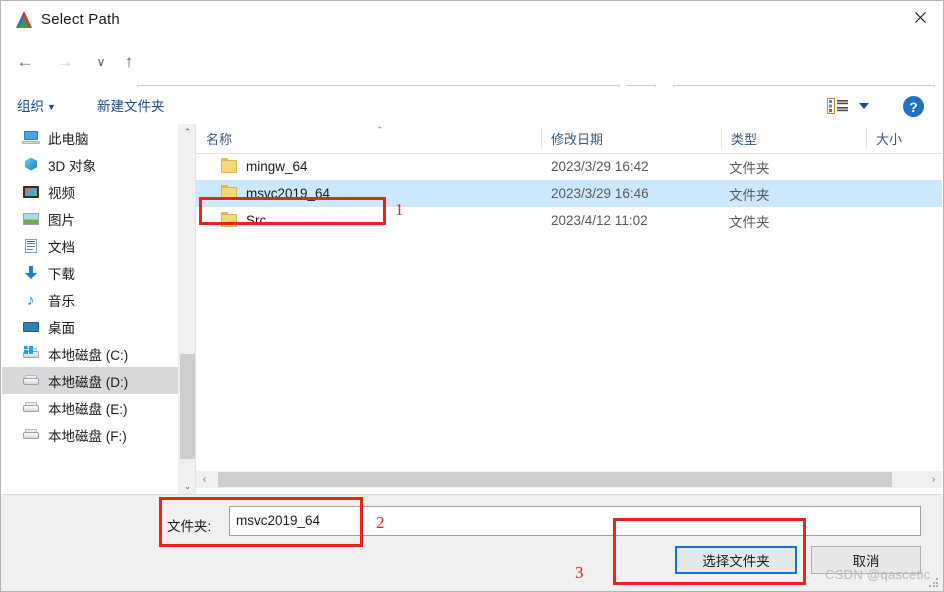 This screenshot has height=592, width=944. I want to click on organize-button: 组织 ▼, so click(36, 105).